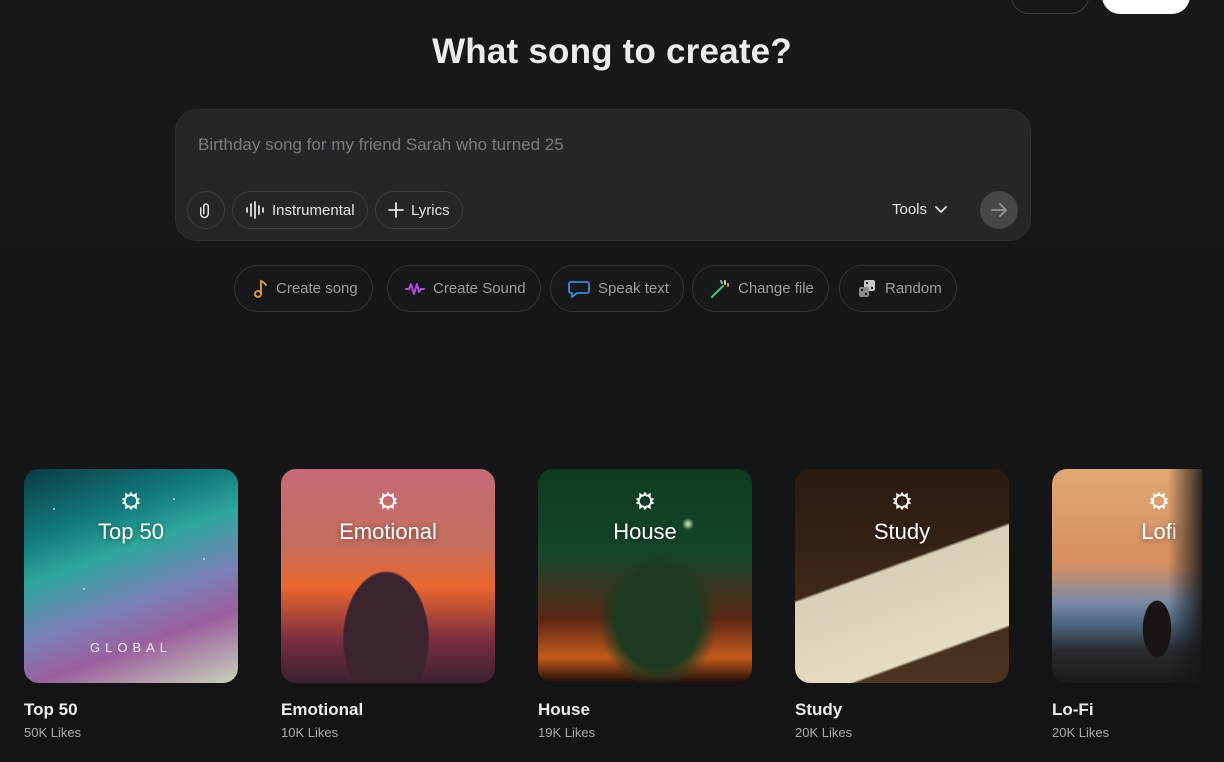  I want to click on speak-text-button: Speak text, so click(617, 288).